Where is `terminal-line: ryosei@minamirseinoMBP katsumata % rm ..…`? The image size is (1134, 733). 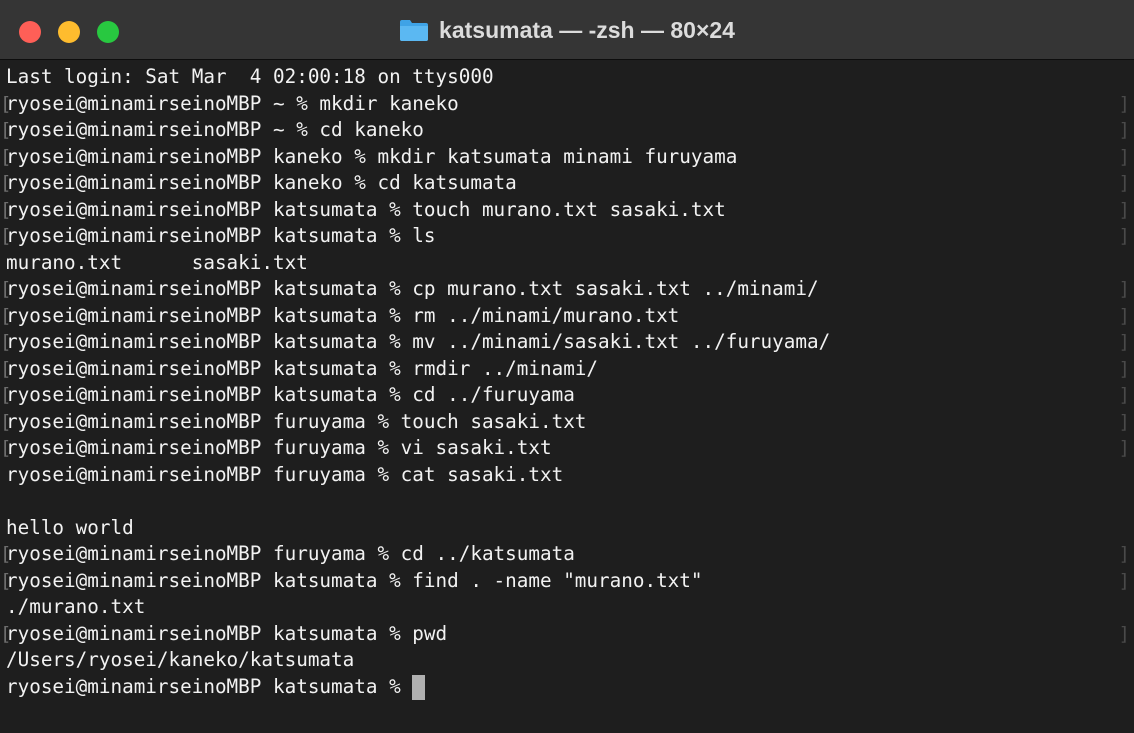
terminal-line: ryosei@minamirseinoMBP katsumata % rm ..… is located at coordinates (343, 315).